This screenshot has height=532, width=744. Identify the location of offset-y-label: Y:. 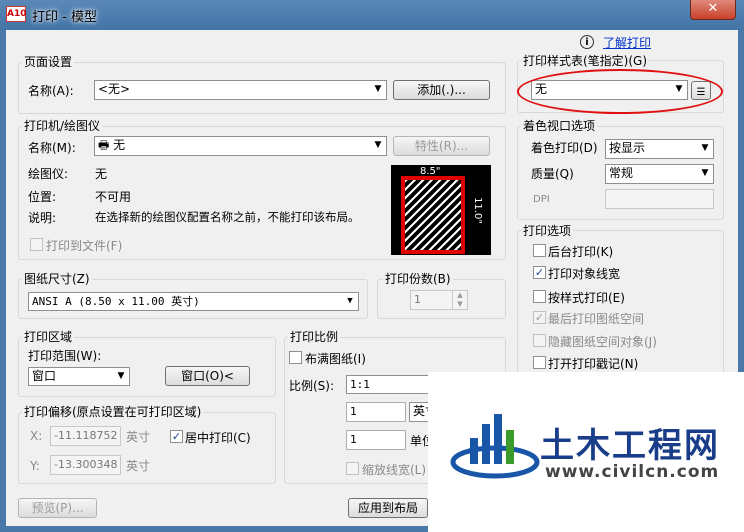
(35, 466).